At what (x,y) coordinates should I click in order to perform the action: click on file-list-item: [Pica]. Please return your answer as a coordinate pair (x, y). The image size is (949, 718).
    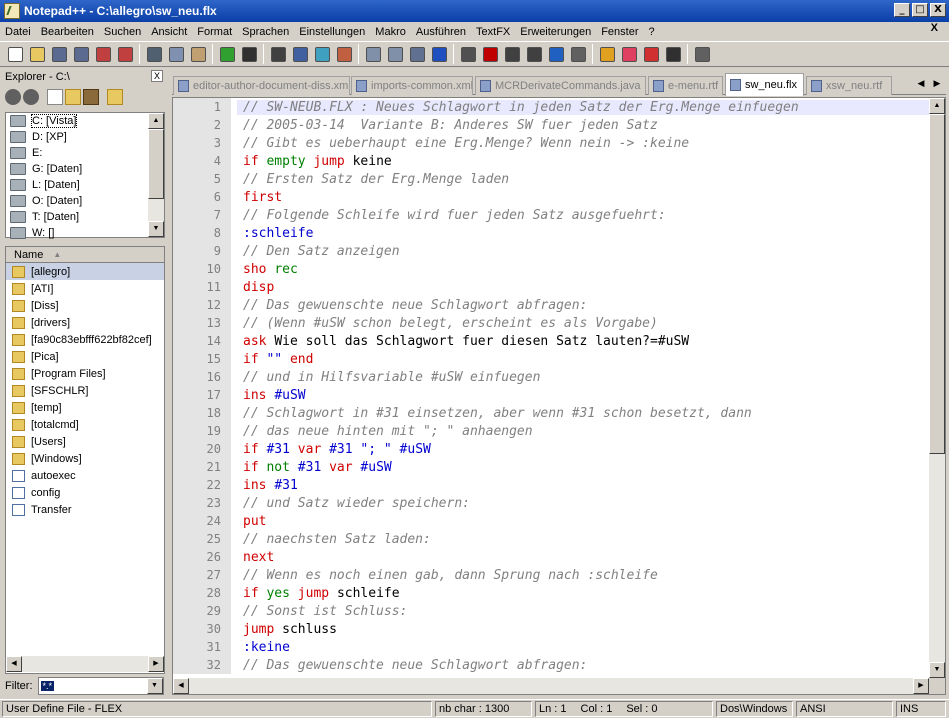
    Looking at the image, I should click on (85, 356).